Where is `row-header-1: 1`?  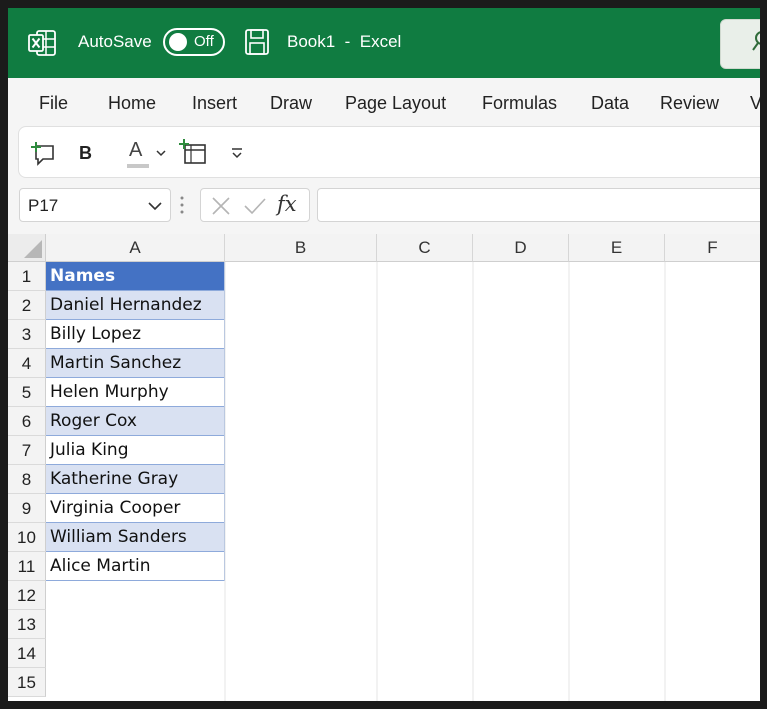 row-header-1: 1 is located at coordinates (27, 276).